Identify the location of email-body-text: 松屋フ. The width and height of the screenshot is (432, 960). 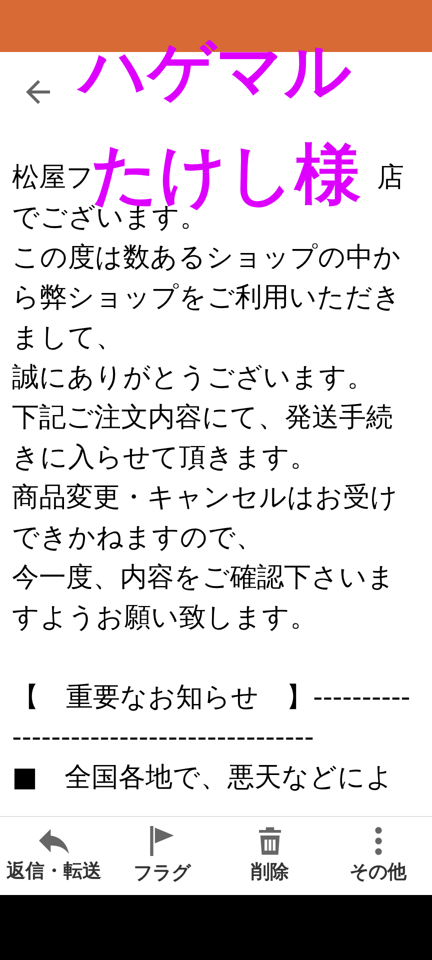
(53, 178).